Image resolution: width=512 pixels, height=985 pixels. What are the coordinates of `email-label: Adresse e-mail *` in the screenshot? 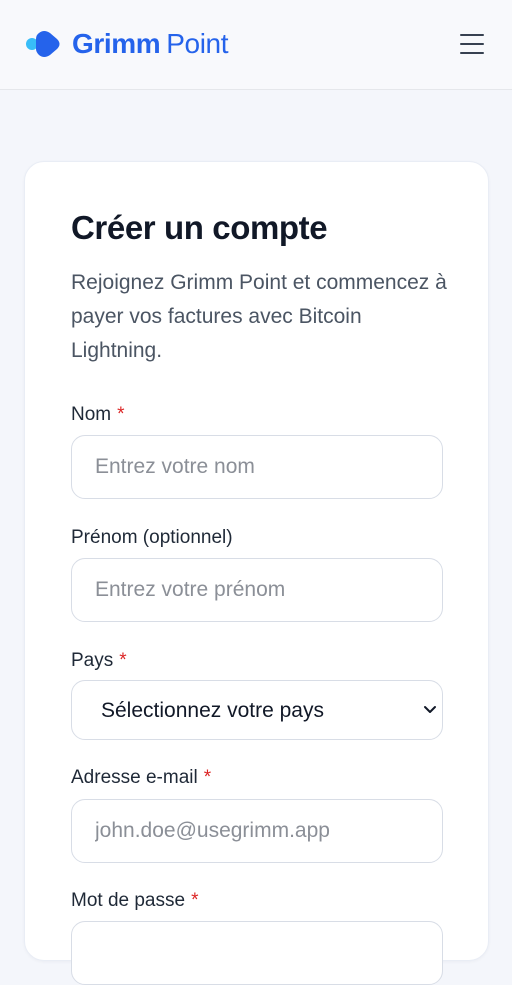 It's located at (141, 778).